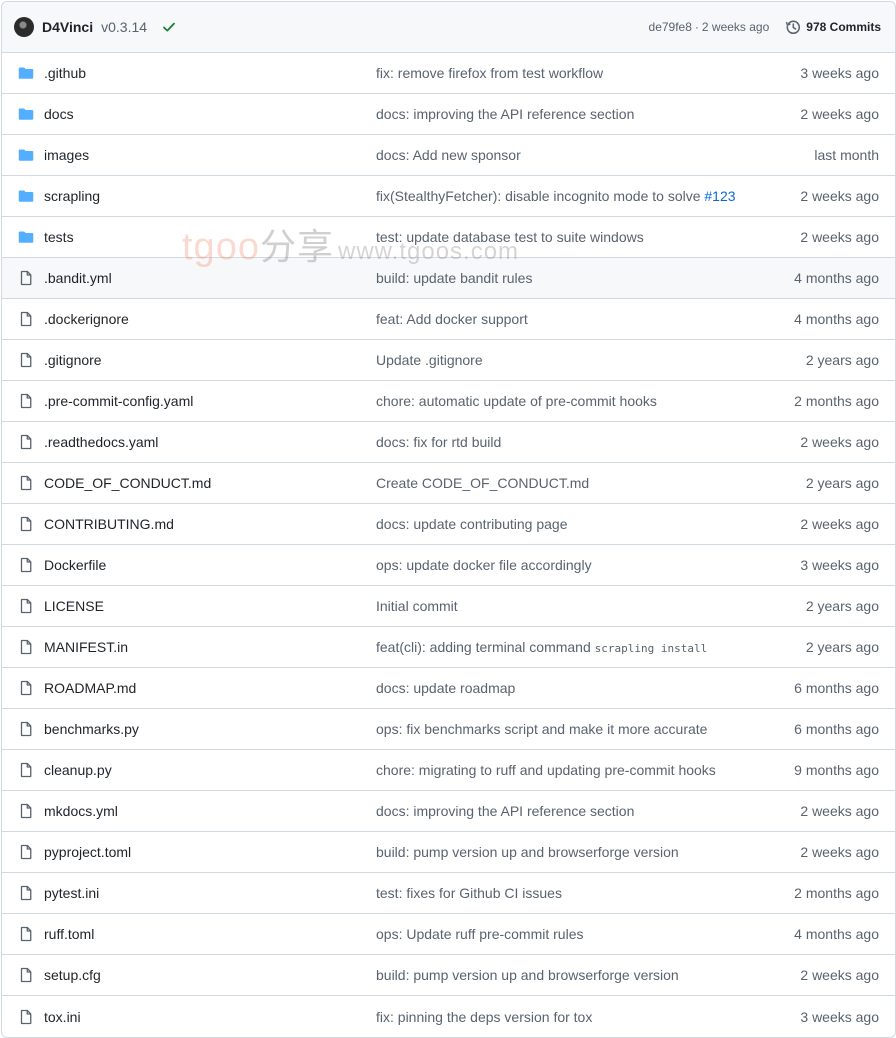  I want to click on commit-message-link: fix: remove firefox from test workflow, so click(588, 73).